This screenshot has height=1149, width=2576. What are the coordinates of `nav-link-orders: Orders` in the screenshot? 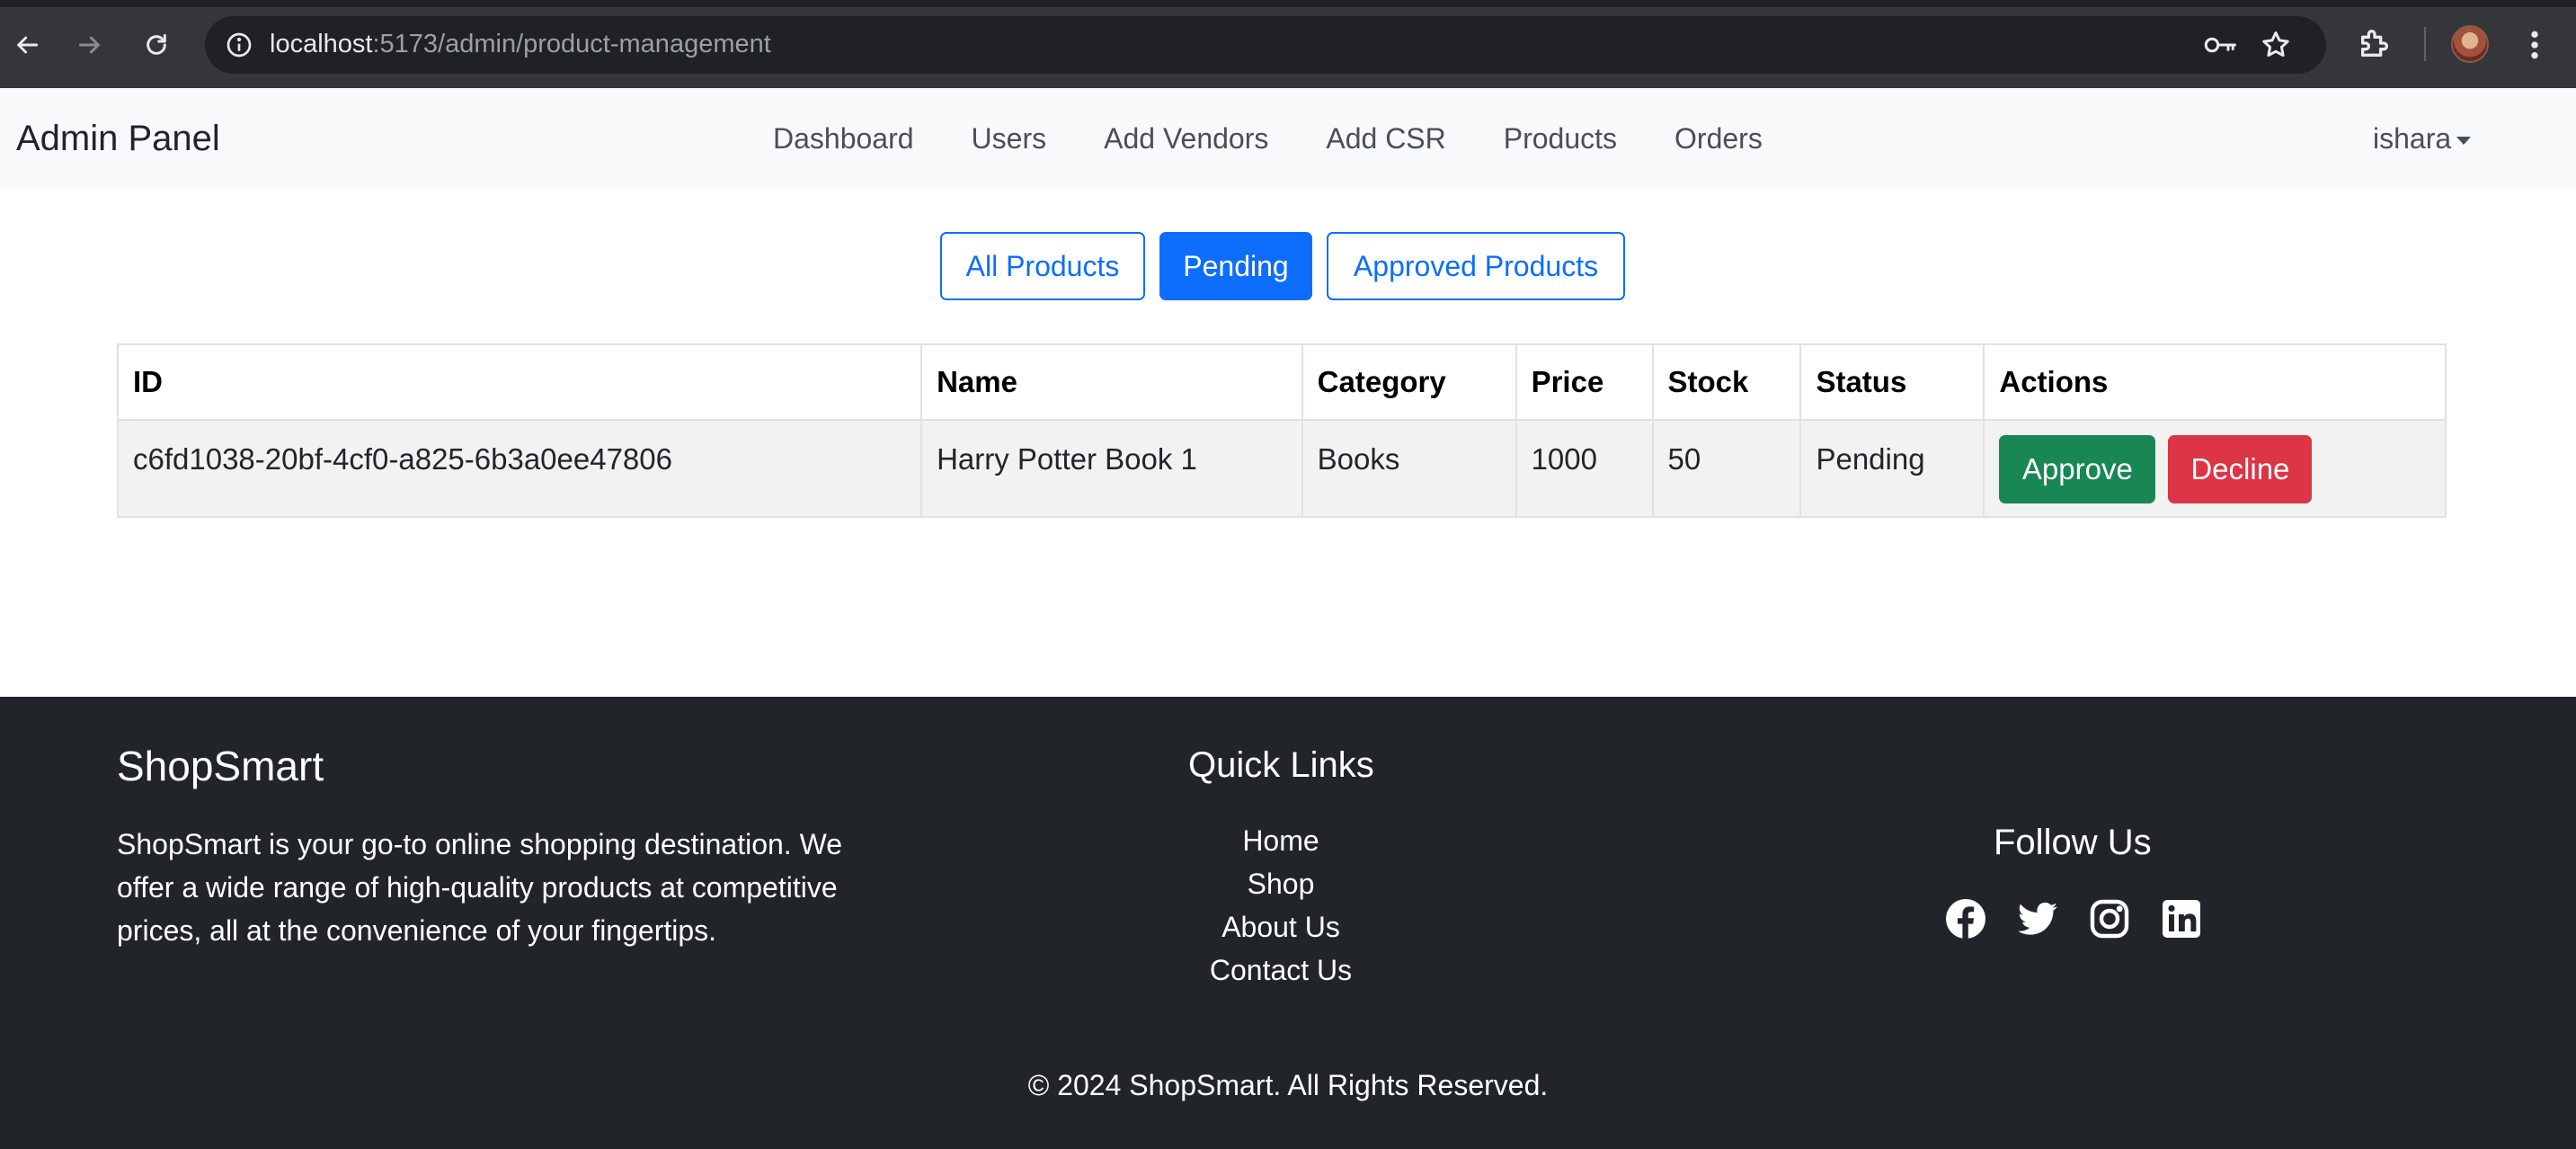 It's located at (1718, 139).